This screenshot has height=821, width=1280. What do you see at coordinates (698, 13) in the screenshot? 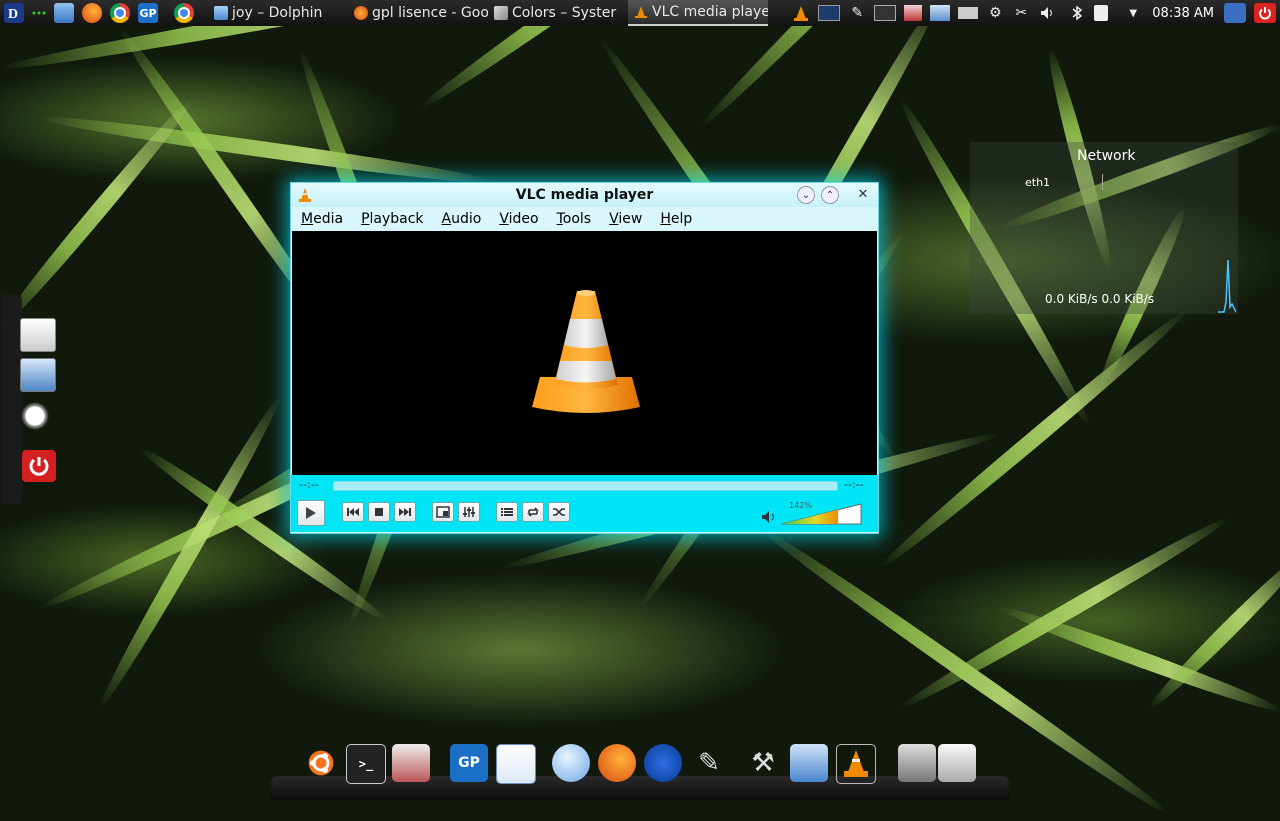
I see `task-vlc: VLC media playe` at bounding box center [698, 13].